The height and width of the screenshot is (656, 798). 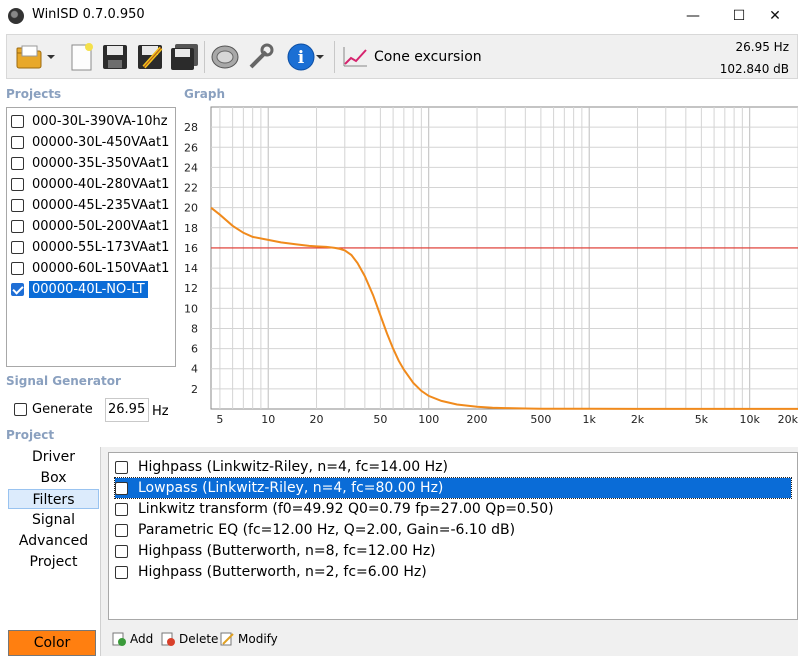 I want to click on project-item: 00000-40L-280VAat1, so click(x=93, y=184).